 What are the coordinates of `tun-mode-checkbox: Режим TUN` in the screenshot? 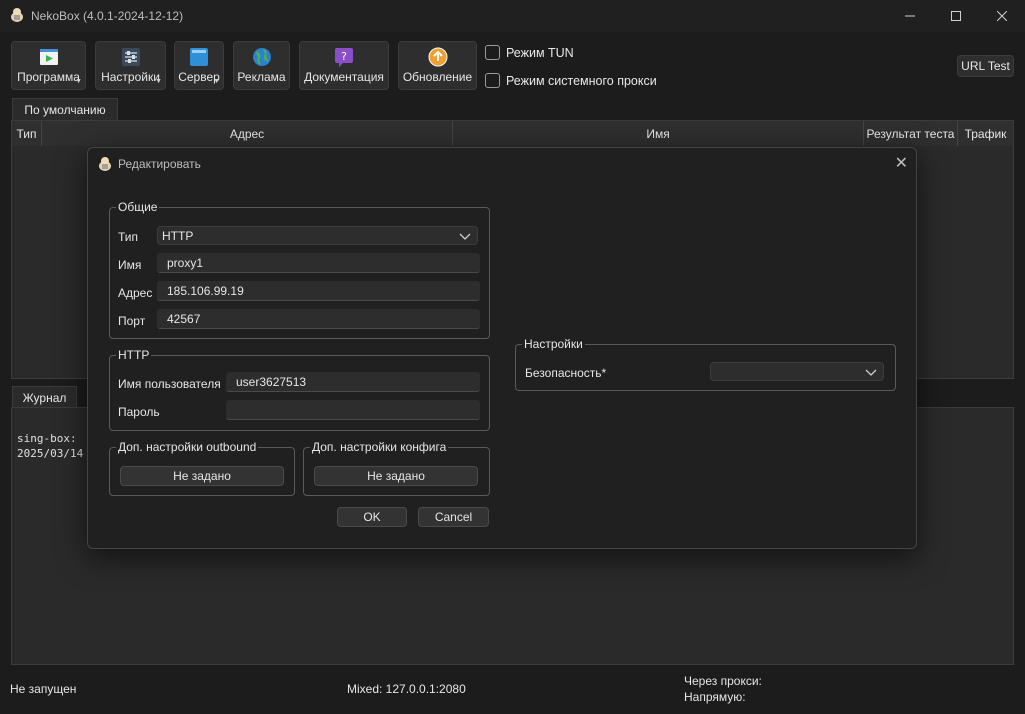 It's located at (529, 52).